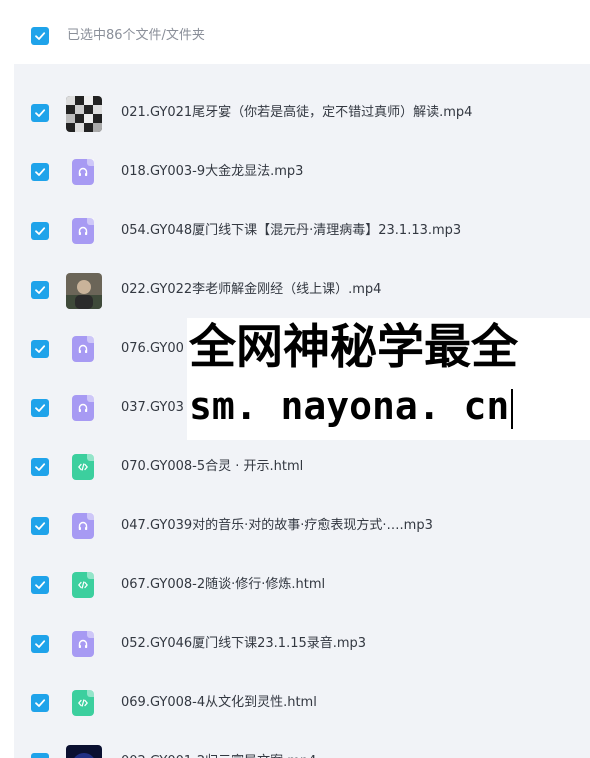 The image size is (590, 758). I want to click on selection-count-label: 已选中86个文件/文件夹, so click(136, 35).